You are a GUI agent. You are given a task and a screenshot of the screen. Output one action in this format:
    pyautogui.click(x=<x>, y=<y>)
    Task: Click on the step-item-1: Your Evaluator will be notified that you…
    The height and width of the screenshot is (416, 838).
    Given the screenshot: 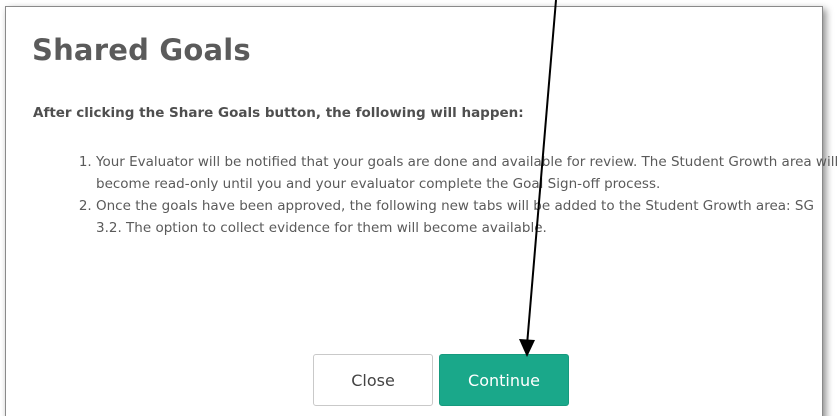 What is the action you would take?
    pyautogui.click(x=467, y=173)
    